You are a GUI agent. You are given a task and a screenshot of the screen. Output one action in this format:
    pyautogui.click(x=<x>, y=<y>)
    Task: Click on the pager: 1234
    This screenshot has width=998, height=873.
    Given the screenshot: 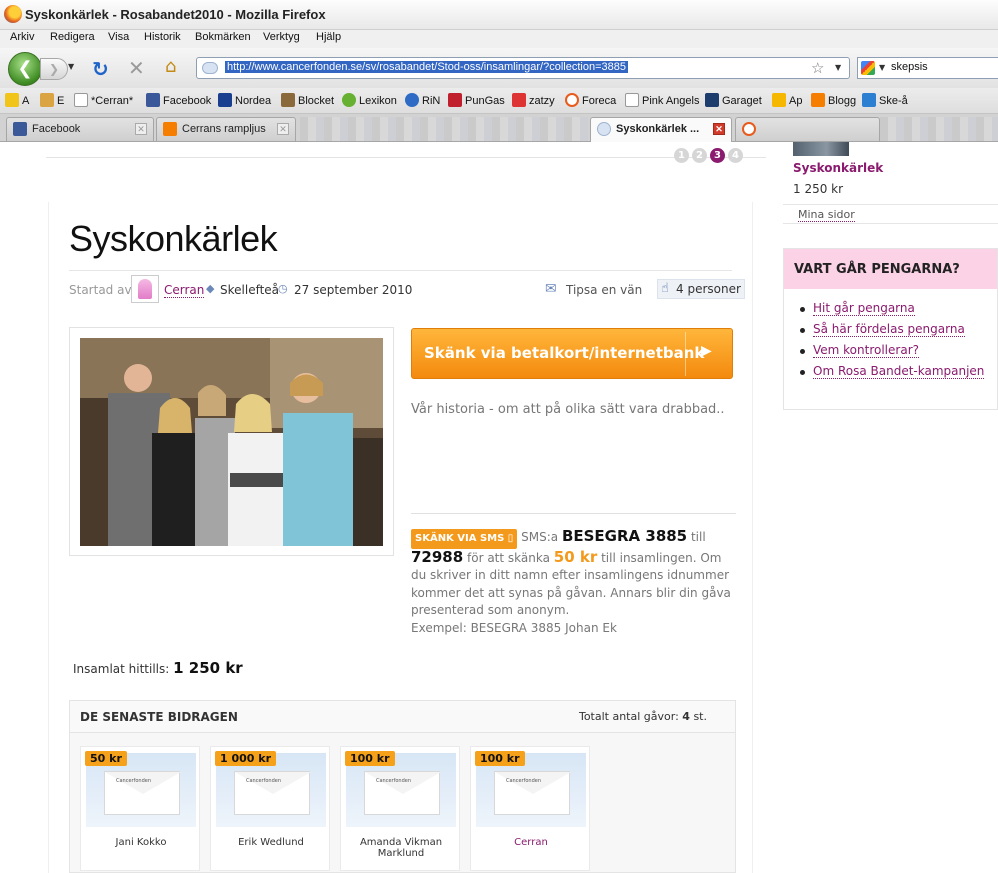 What is the action you would take?
    pyautogui.click(x=710, y=155)
    